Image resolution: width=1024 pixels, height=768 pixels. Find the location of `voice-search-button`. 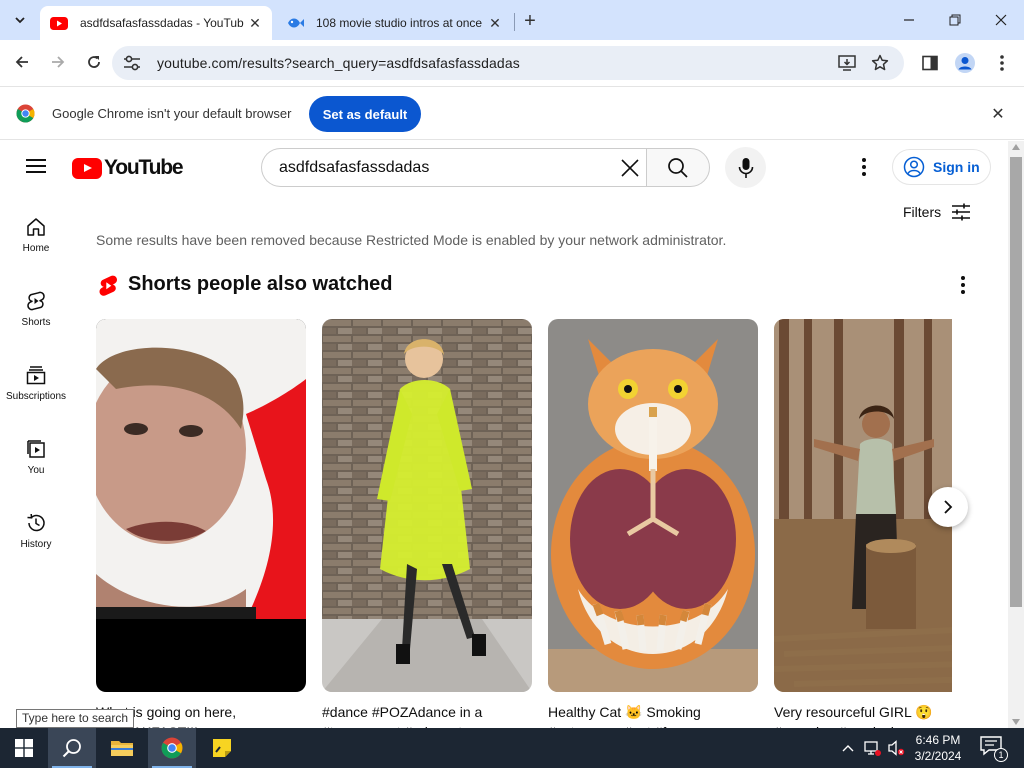

voice-search-button is located at coordinates (745, 167).